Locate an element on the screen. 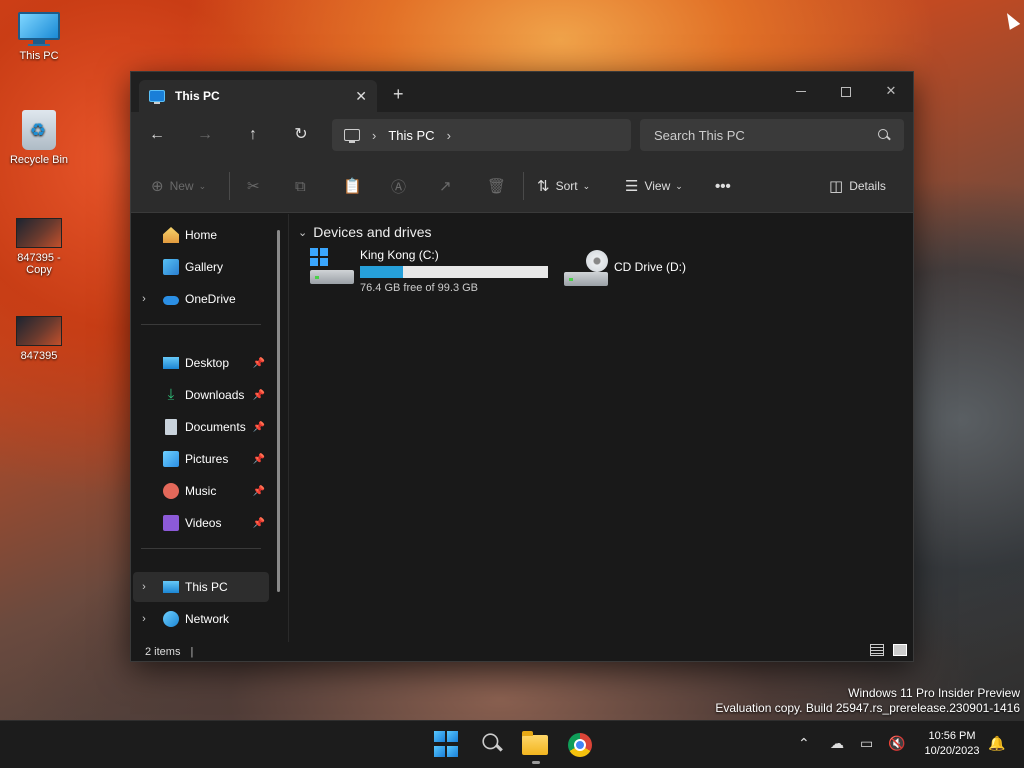 The image size is (1024, 768). sidebar-item-pictures: Pictures 📌 is located at coordinates (201, 459).